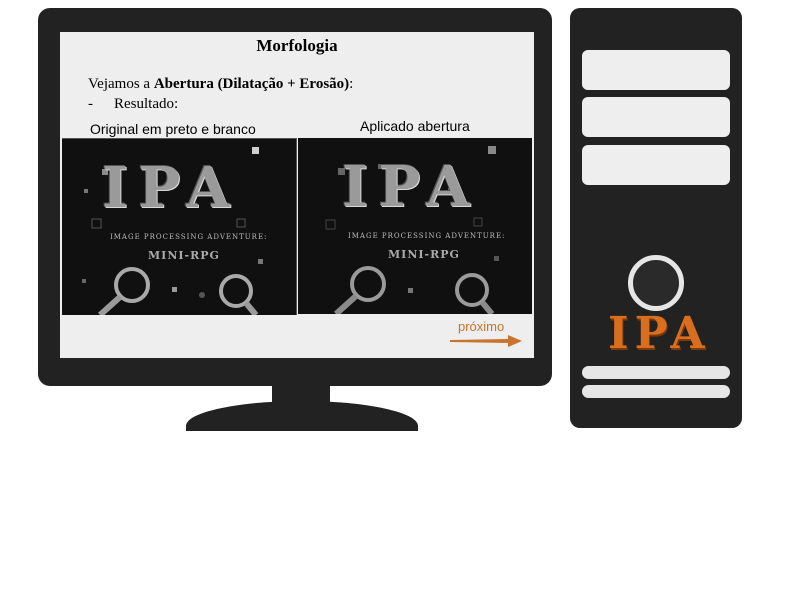 Image resolution: width=800 pixels, height=600 pixels. I want to click on bullet-text: Resultado:, so click(146, 104).